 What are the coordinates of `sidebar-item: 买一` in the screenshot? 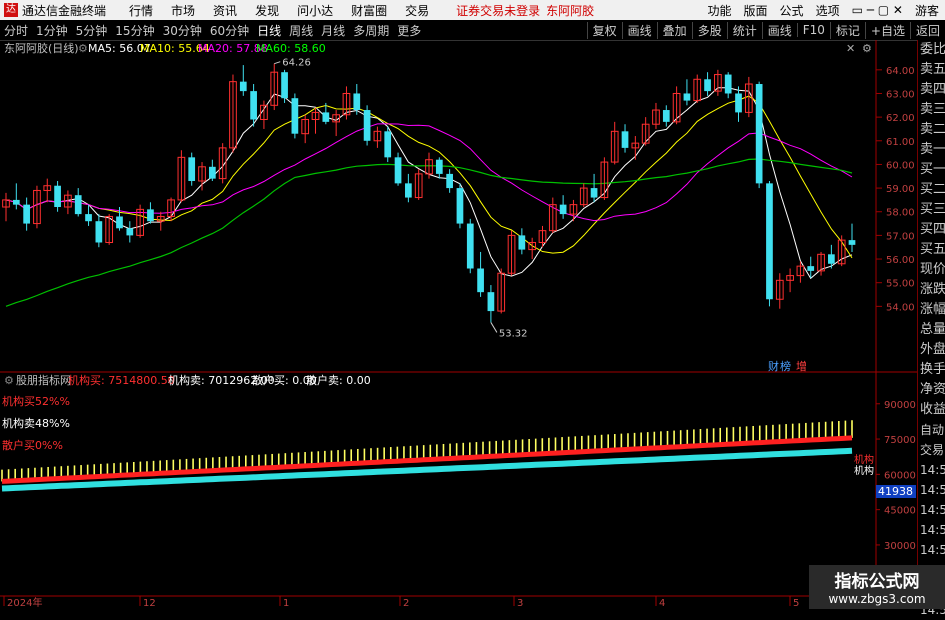 It's located at (931, 170).